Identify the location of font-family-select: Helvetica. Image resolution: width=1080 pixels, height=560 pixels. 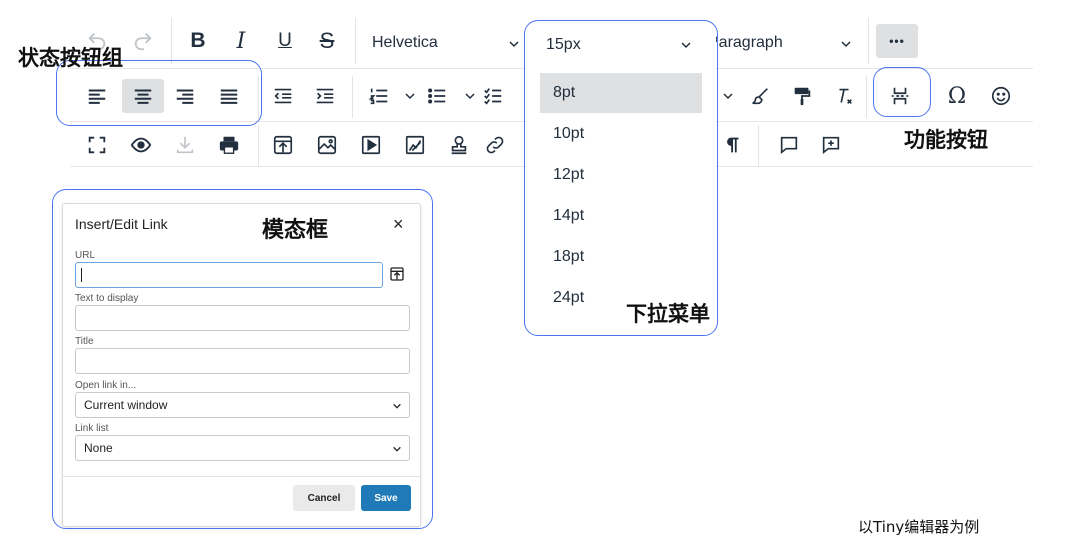
(446, 43).